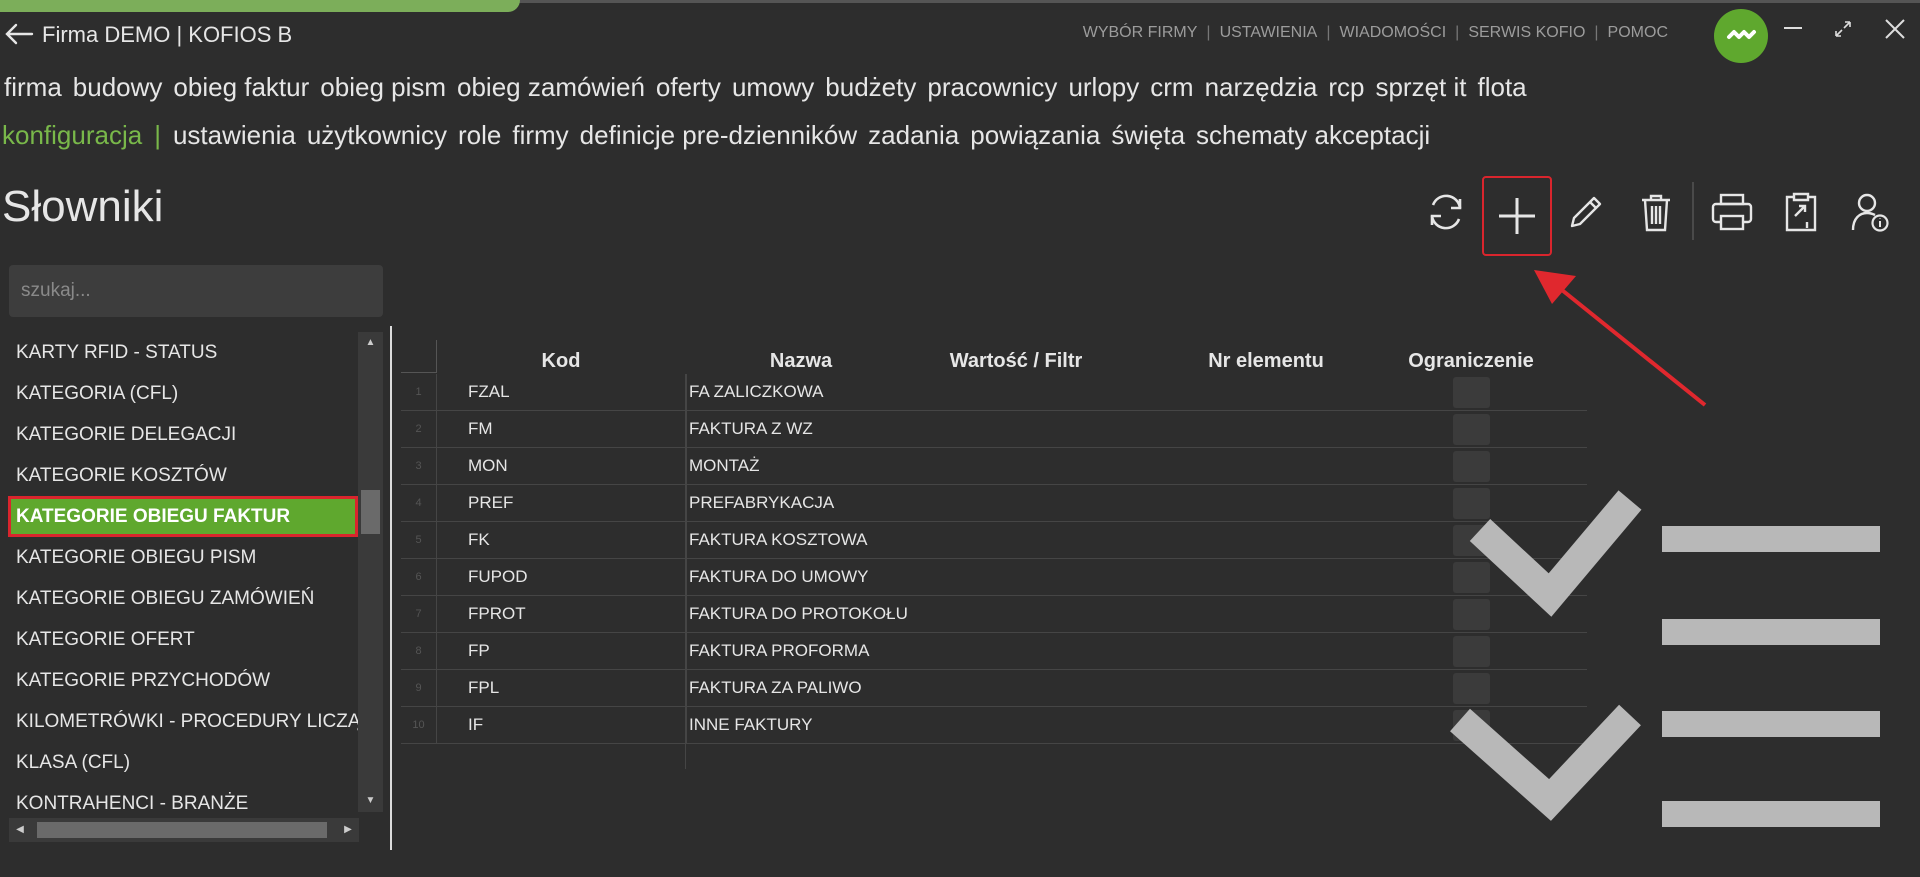 The height and width of the screenshot is (877, 1920). Describe the element at coordinates (1895, 29) in the screenshot. I see `close-icon` at that location.